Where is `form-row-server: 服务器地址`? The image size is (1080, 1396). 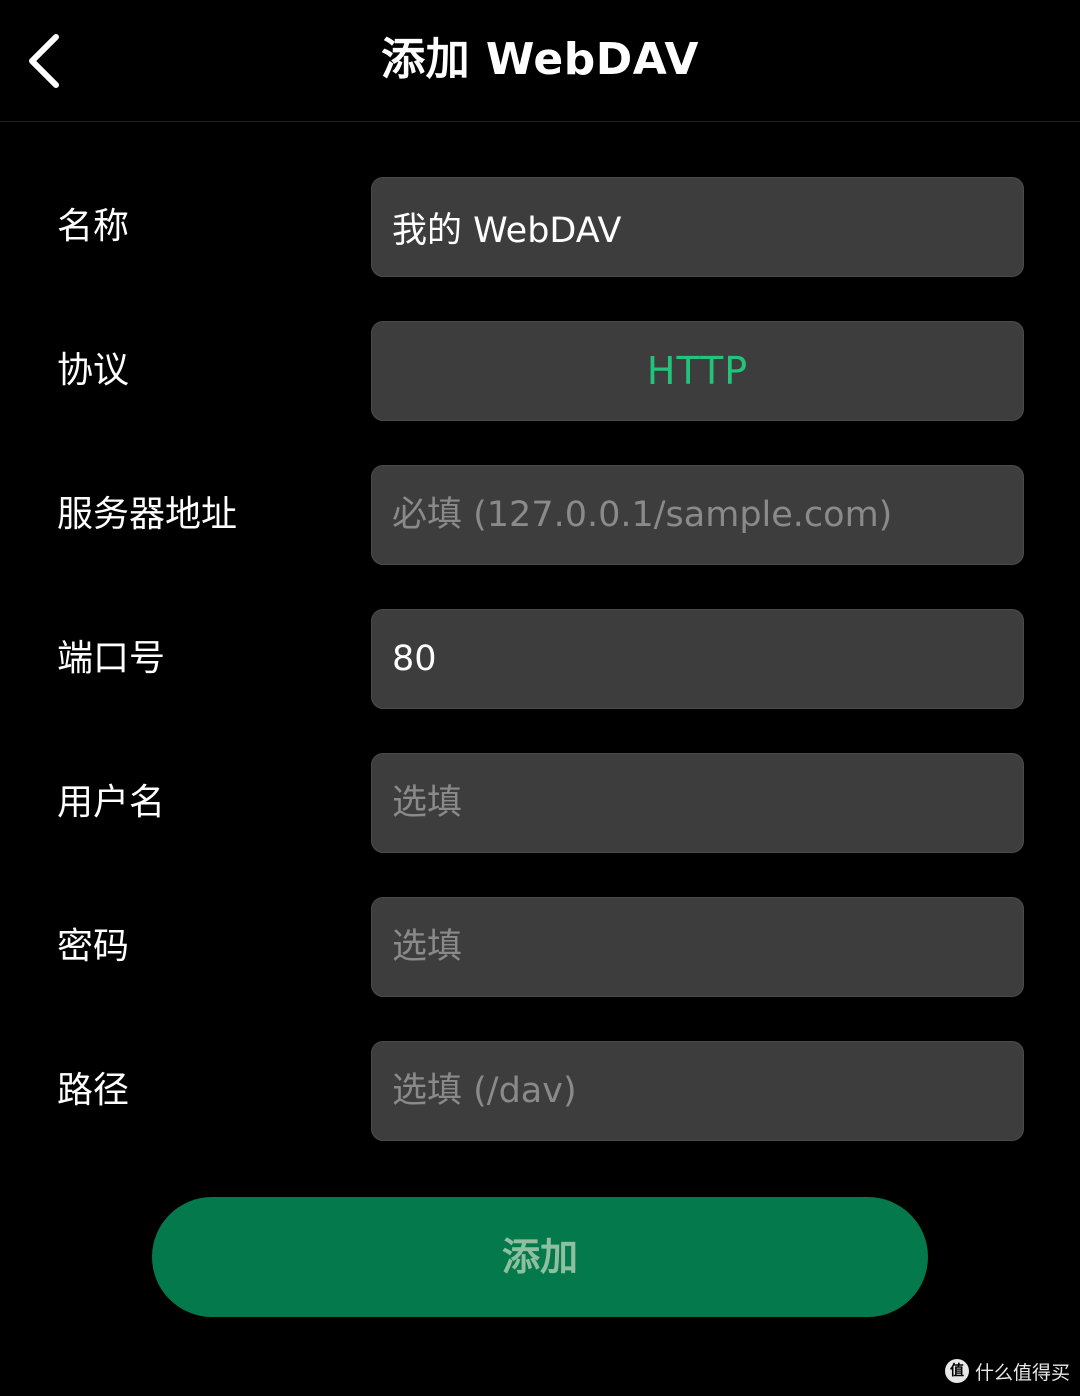 form-row-server: 服务器地址 is located at coordinates (540, 515).